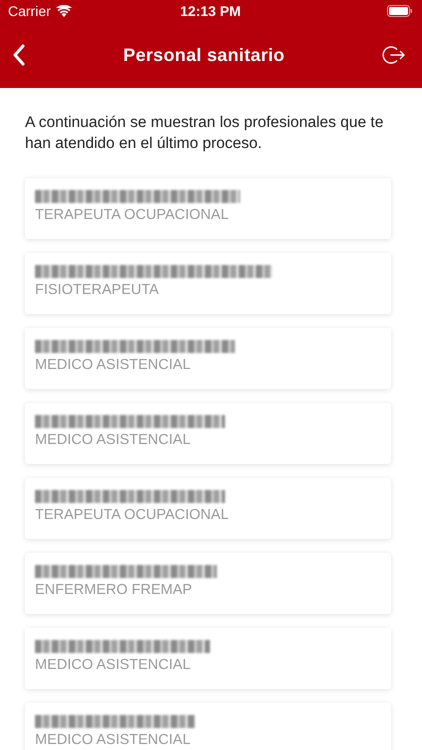  Describe the element at coordinates (208, 283) in the screenshot. I see `professional-card: FISIOTERAPEUTA` at that location.